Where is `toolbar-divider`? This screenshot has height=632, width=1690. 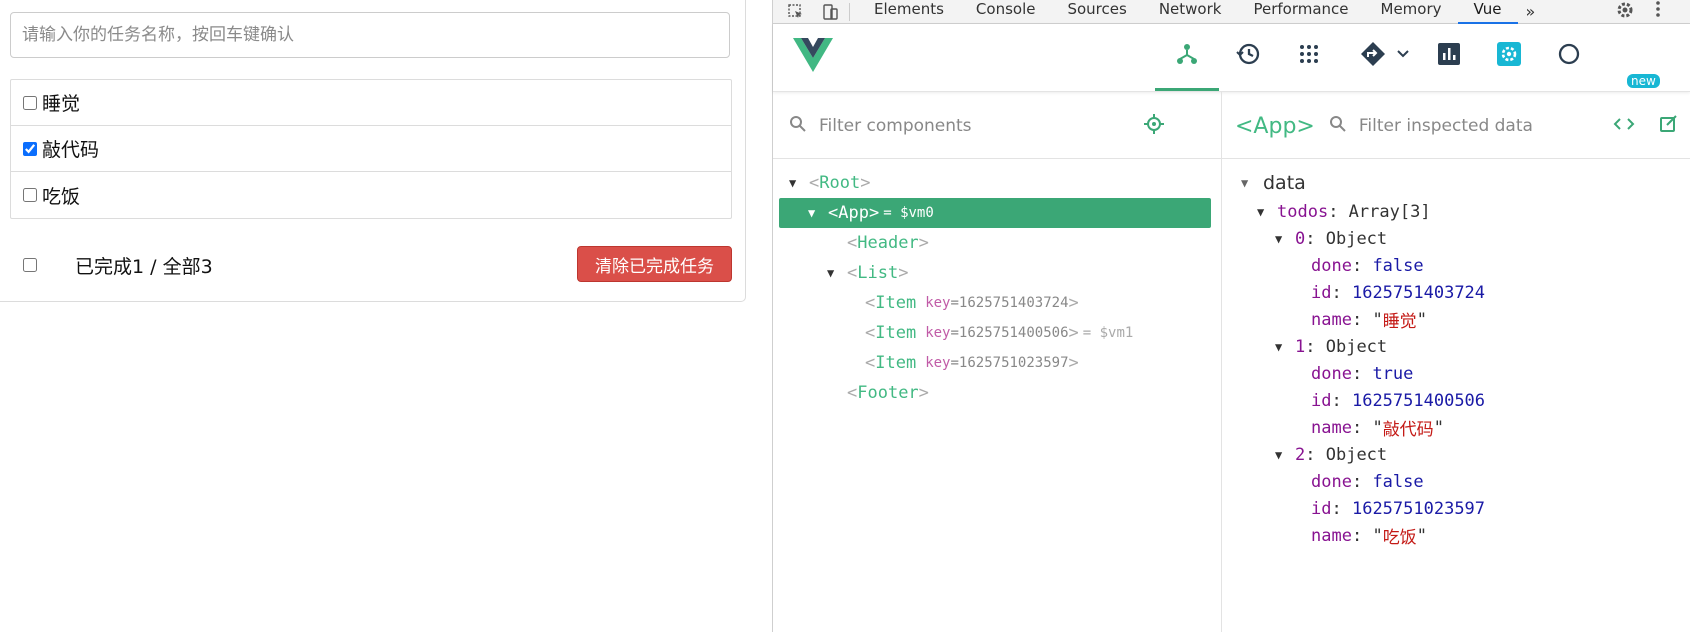
toolbar-divider is located at coordinates (849, 11).